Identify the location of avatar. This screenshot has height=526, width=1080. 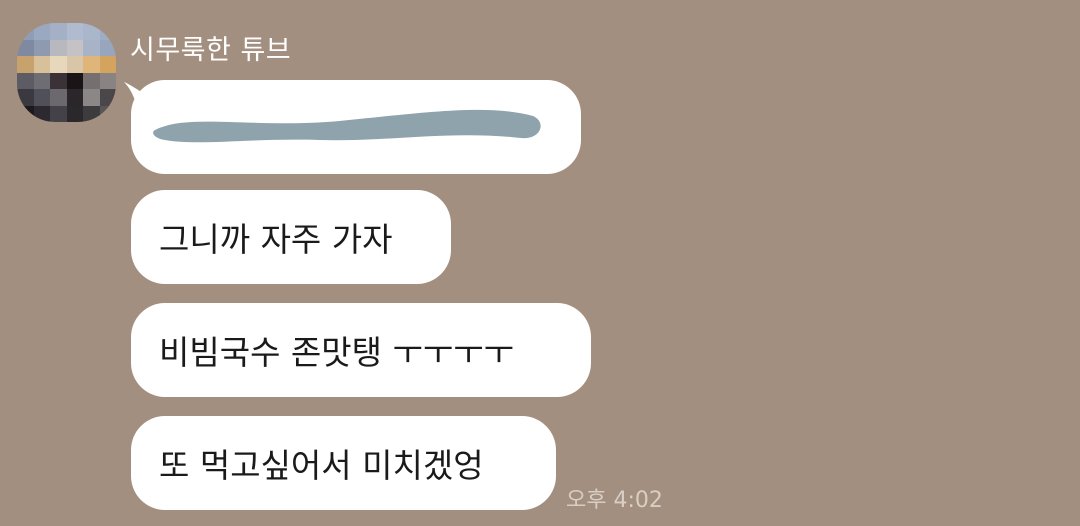
(66, 72).